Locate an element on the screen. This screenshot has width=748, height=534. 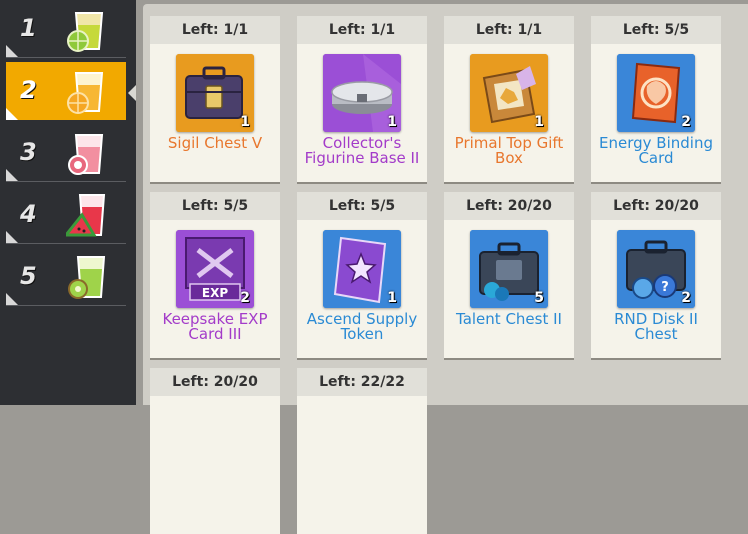
item-name: RND Disk II Chest is located at coordinates (656, 326).